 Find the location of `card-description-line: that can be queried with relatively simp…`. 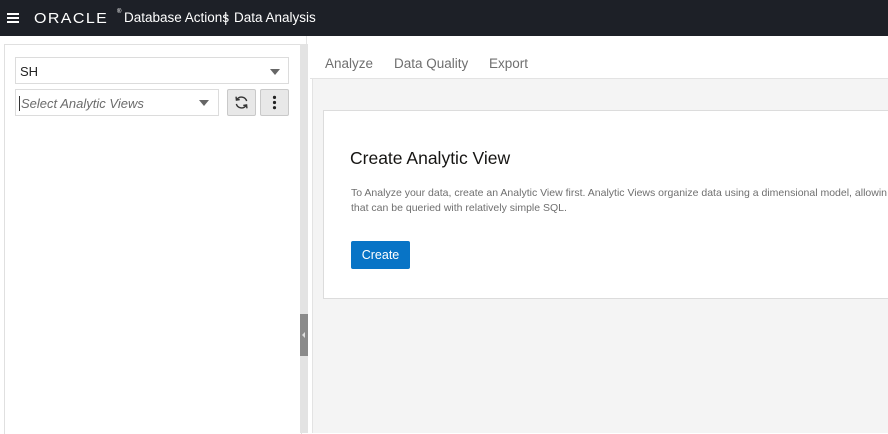

card-description-line: that can be queried with relatively simp… is located at coordinates (459, 208).